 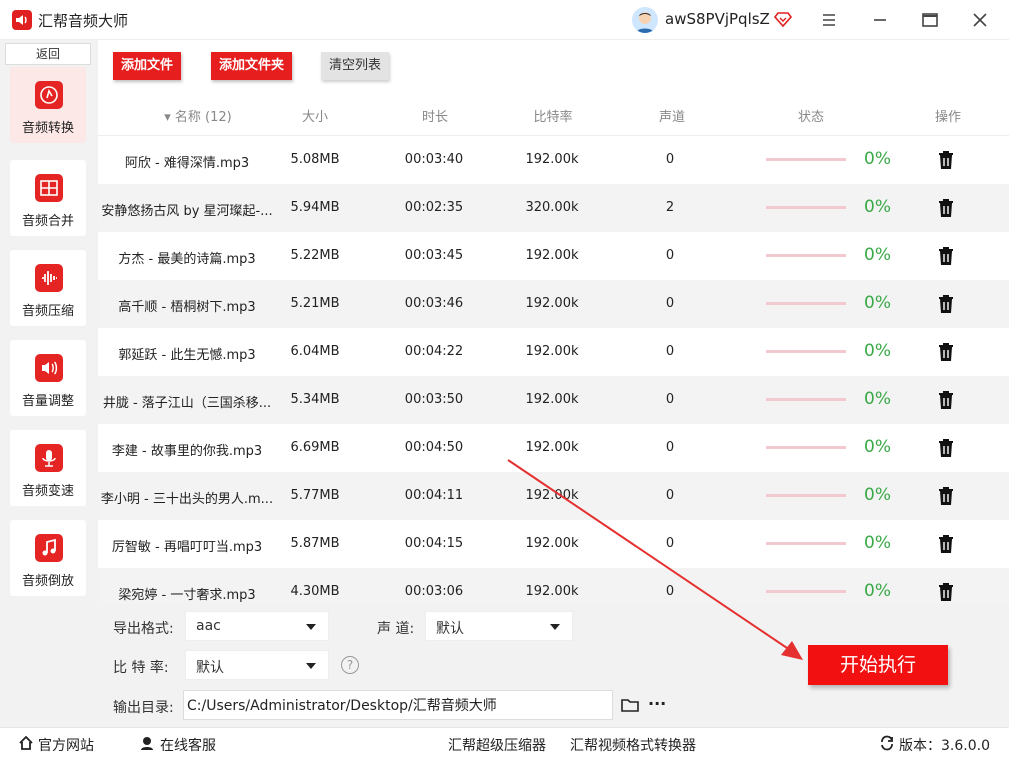 I want to click on close-icon, so click(x=980, y=20).